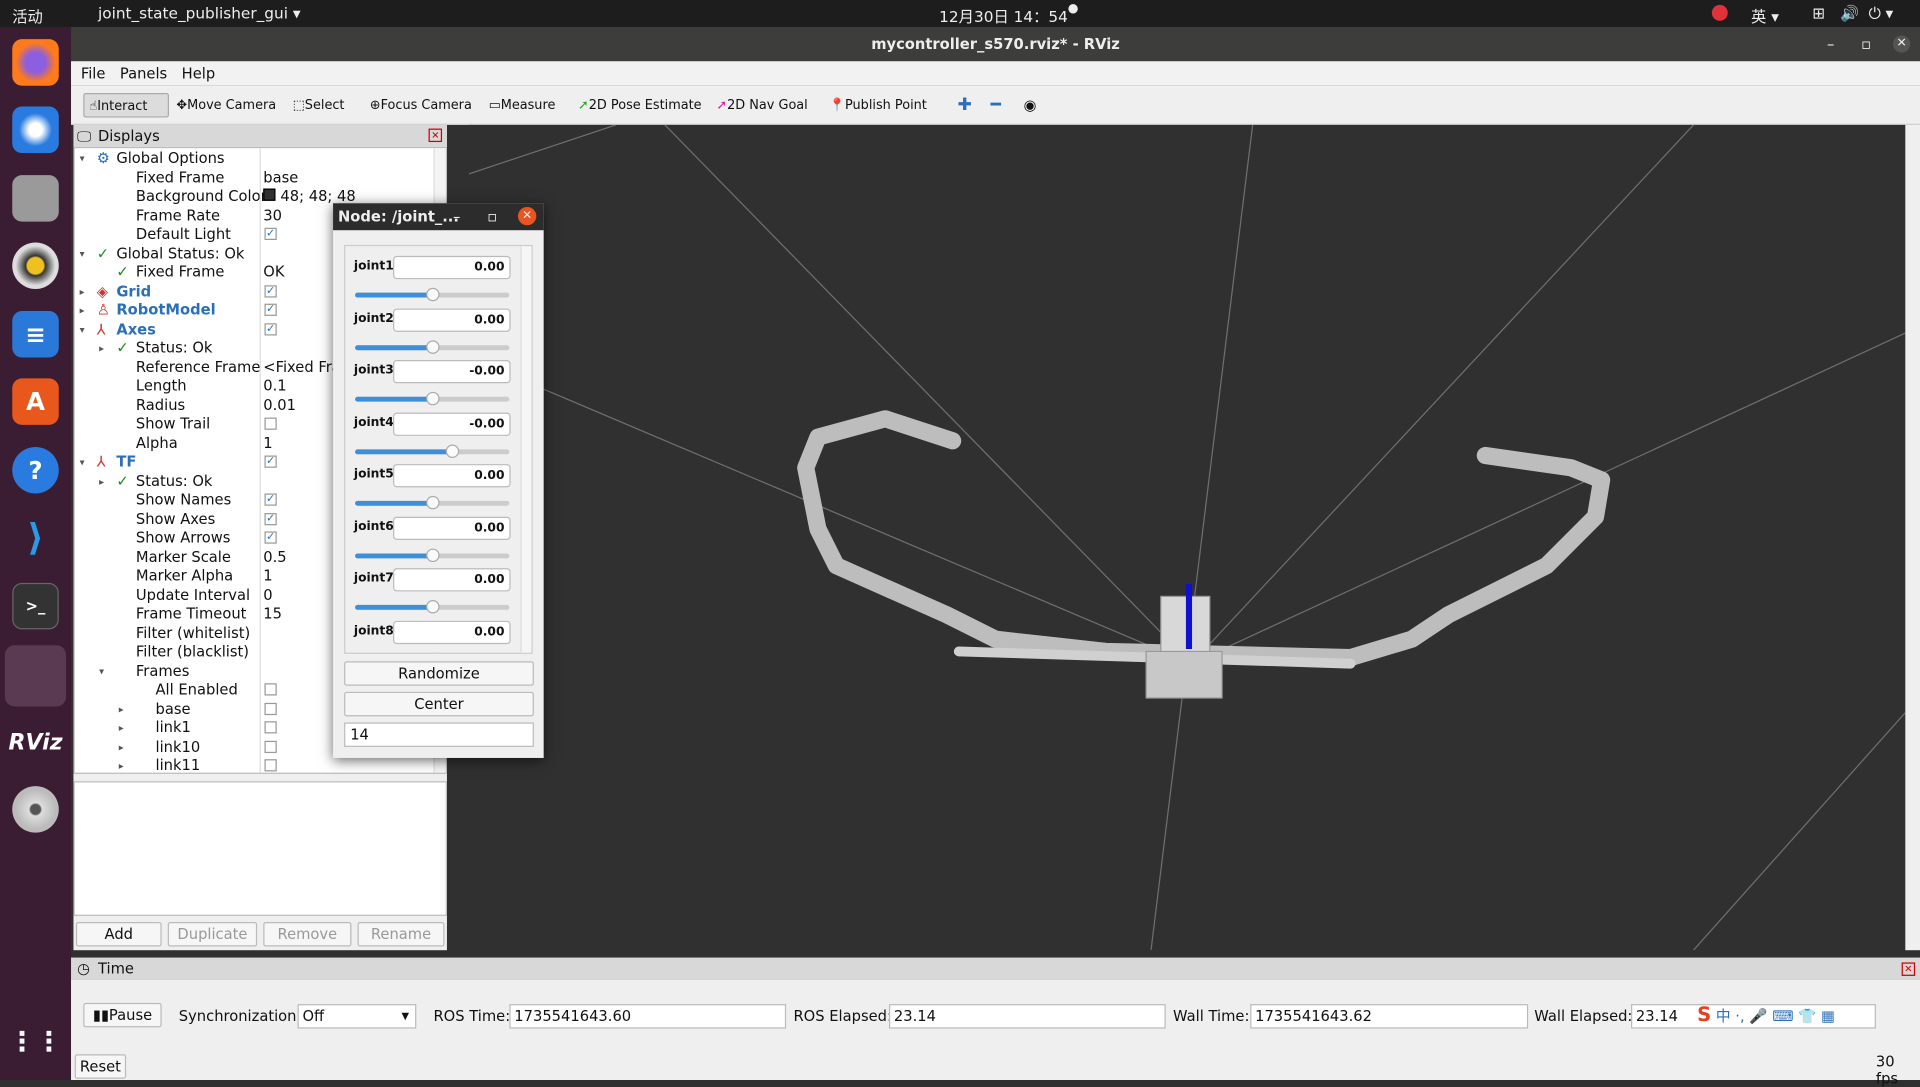  I want to click on tool-measure: ▭Measure, so click(522, 105).